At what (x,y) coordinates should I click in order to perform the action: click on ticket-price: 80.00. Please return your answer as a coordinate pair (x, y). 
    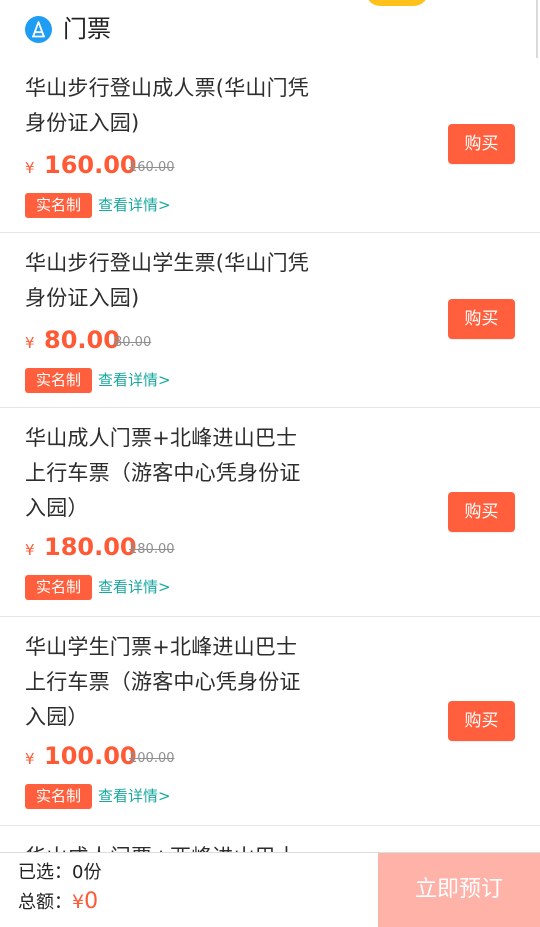
    Looking at the image, I should click on (82, 340).